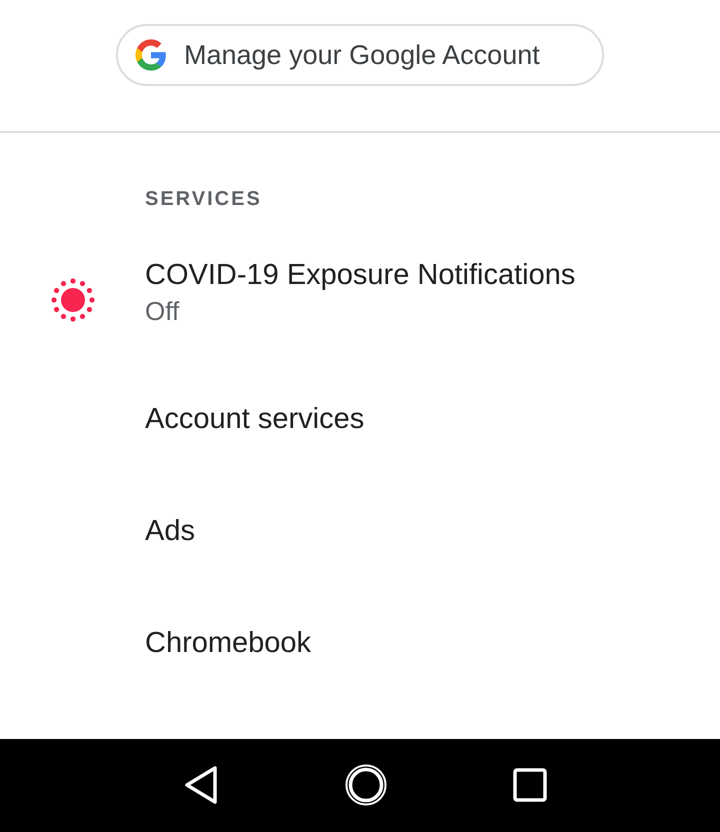 The width and height of the screenshot is (720, 832). I want to click on service-title: Ads, so click(170, 531).